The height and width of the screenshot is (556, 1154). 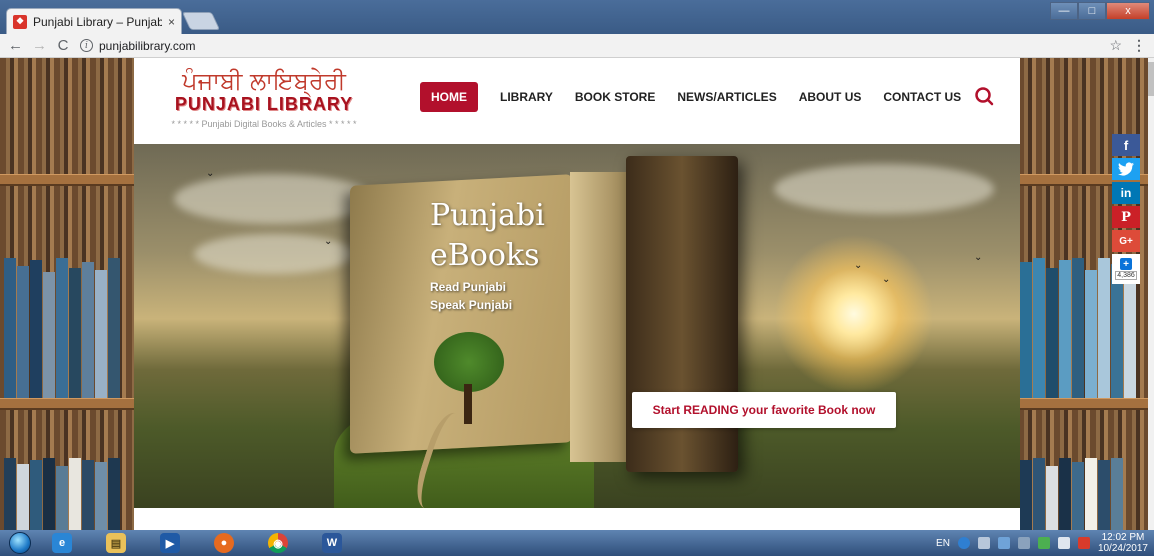 I want to click on book-pages, so click(x=599, y=317).